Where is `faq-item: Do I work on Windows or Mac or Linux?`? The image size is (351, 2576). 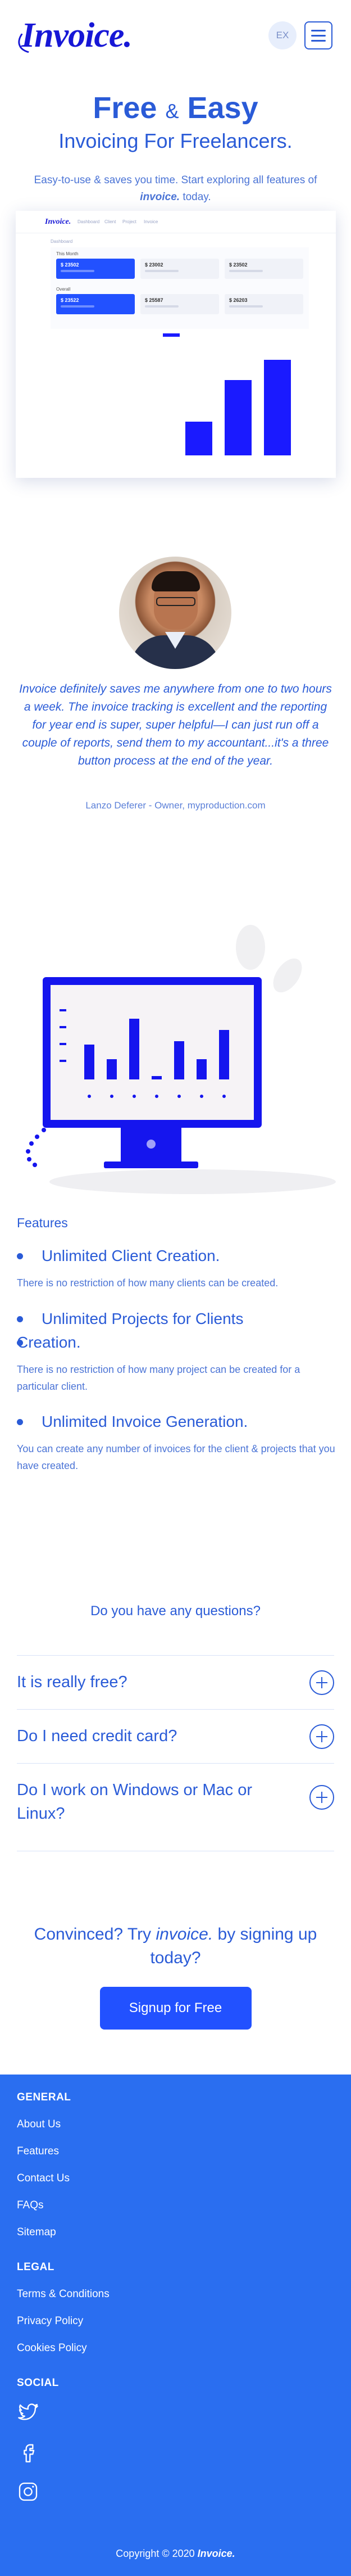 faq-item: Do I work on Windows or Mac or Linux? is located at coordinates (175, 1807).